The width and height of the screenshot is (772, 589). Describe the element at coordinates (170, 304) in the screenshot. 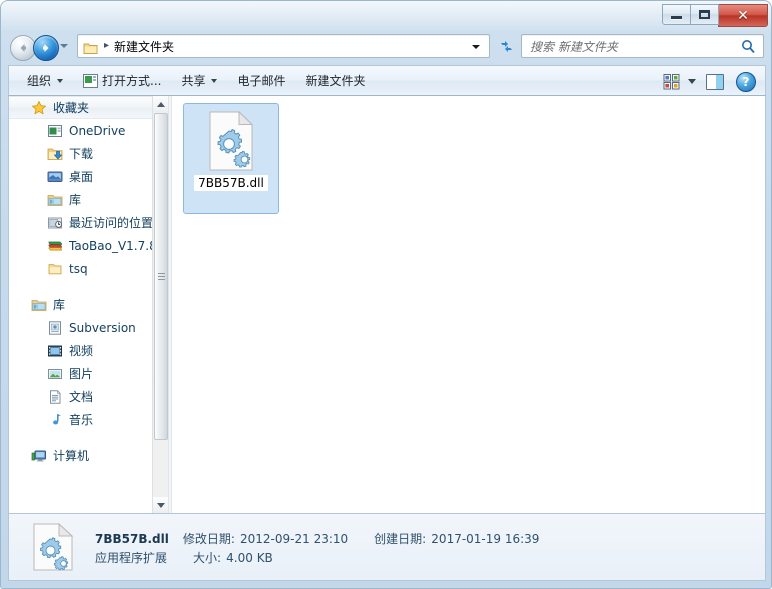

I see `pane-splitter` at that location.